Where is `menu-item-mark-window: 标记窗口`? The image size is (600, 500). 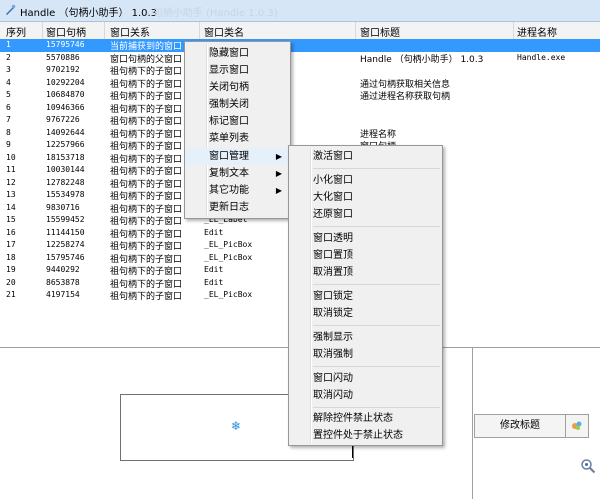 menu-item-mark-window: 标记窗口 is located at coordinates (237, 121).